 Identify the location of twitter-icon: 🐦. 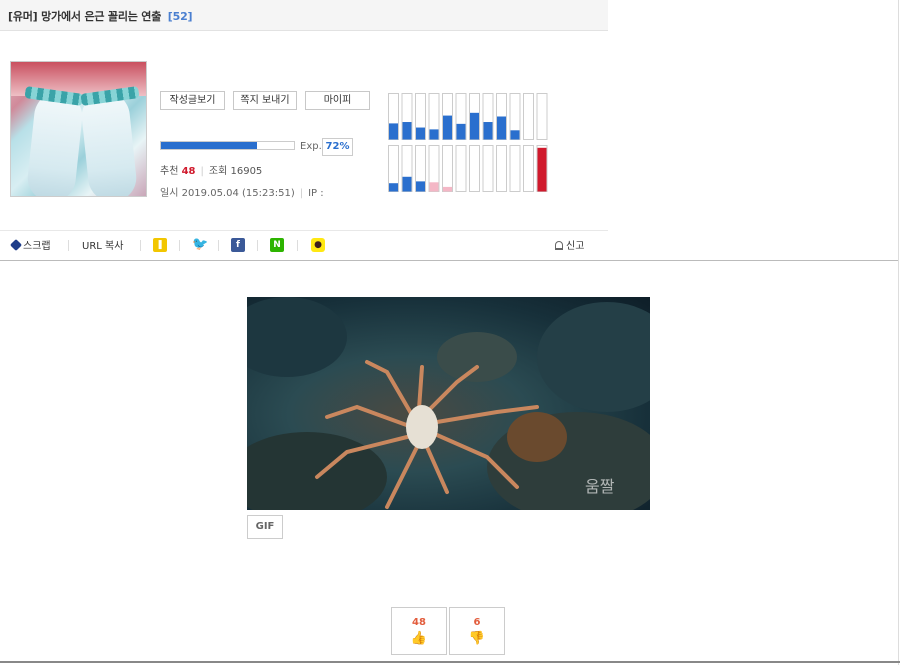
(200, 245).